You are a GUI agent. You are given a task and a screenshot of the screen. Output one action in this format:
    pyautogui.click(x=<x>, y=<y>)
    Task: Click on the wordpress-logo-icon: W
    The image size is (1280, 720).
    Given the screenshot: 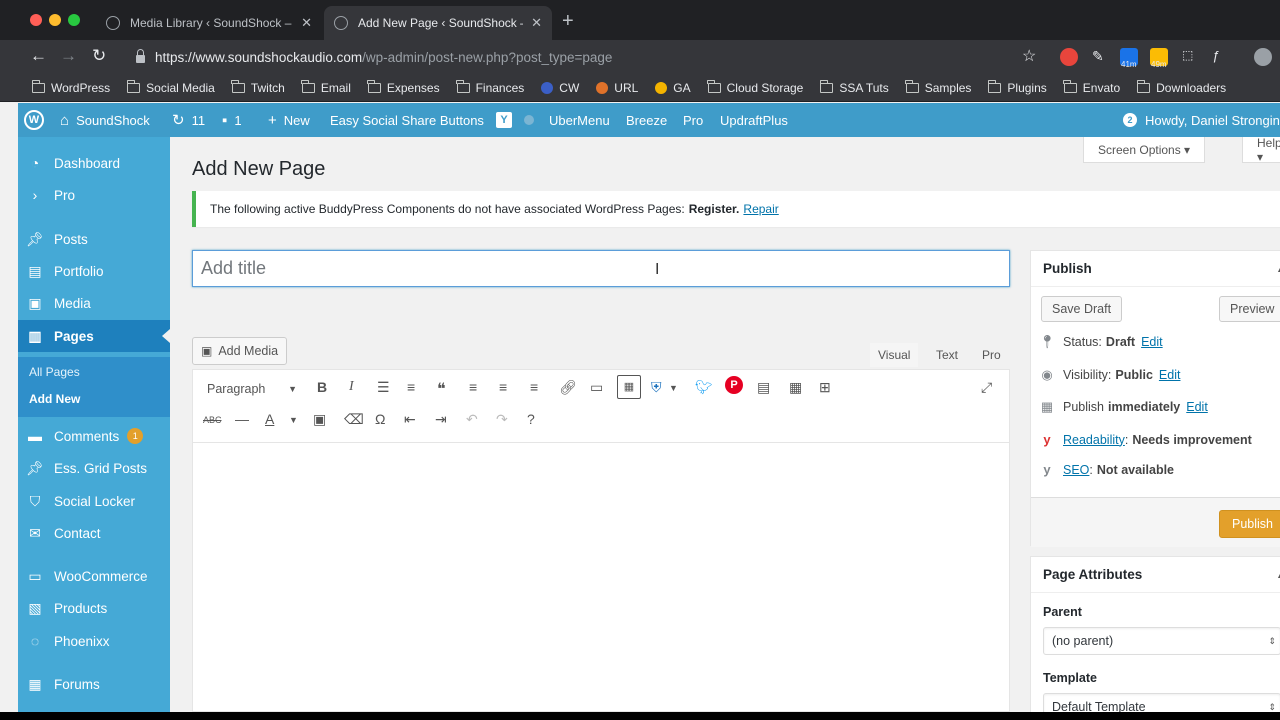 What is the action you would take?
    pyautogui.click(x=34, y=120)
    